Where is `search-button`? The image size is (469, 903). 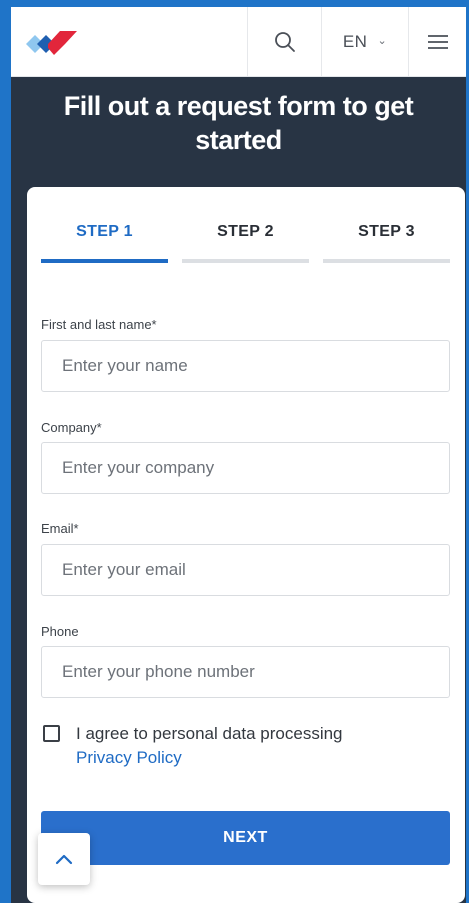
search-button is located at coordinates (284, 41).